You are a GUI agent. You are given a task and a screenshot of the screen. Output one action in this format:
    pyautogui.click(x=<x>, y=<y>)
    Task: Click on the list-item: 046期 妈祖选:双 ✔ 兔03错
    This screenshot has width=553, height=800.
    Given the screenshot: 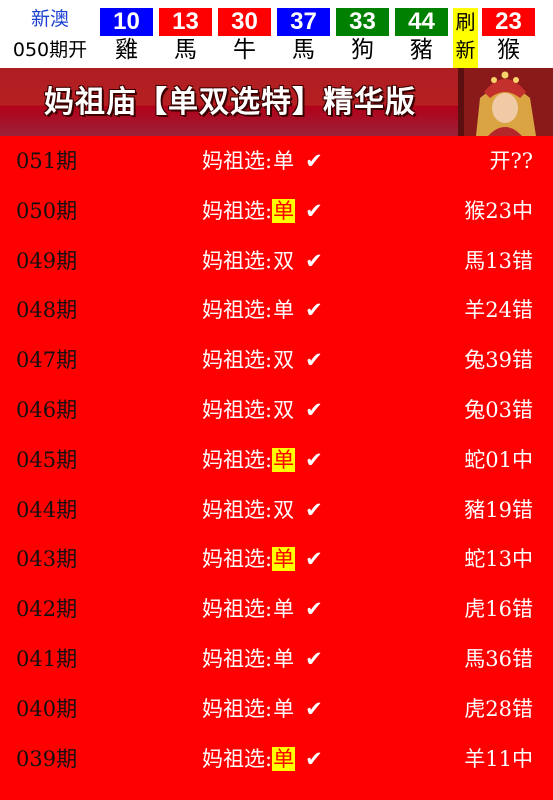 What is the action you would take?
    pyautogui.click(x=276, y=410)
    